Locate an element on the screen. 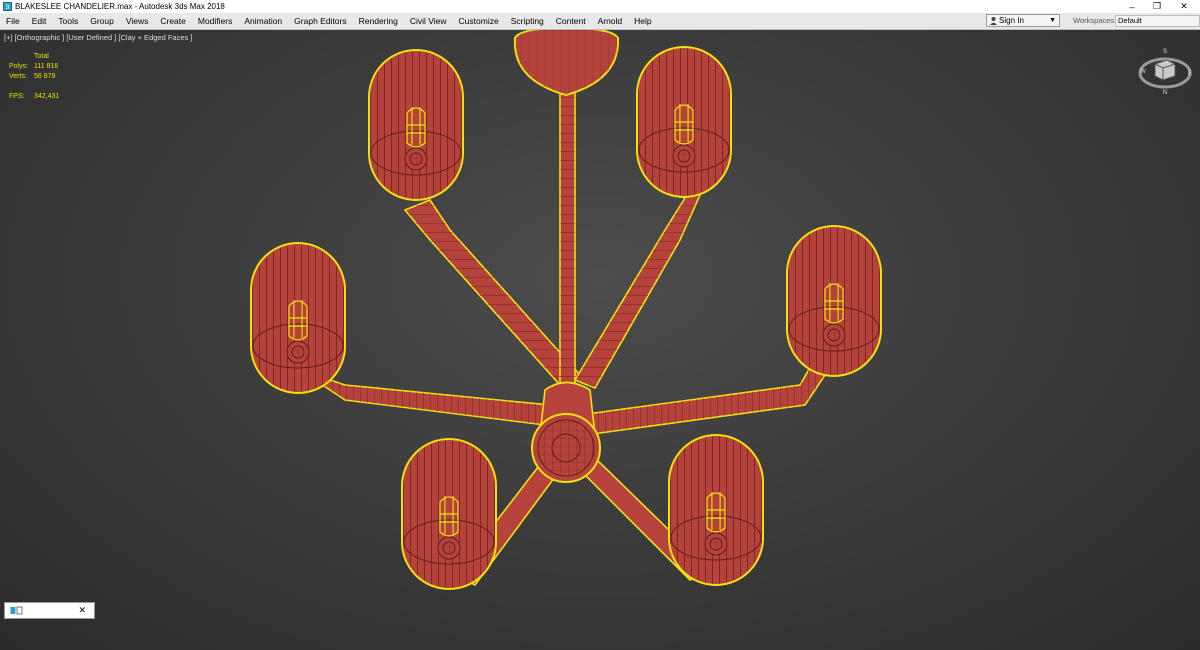 The width and height of the screenshot is (1200, 650). menu-item-tools: Tools is located at coordinates (68, 21).